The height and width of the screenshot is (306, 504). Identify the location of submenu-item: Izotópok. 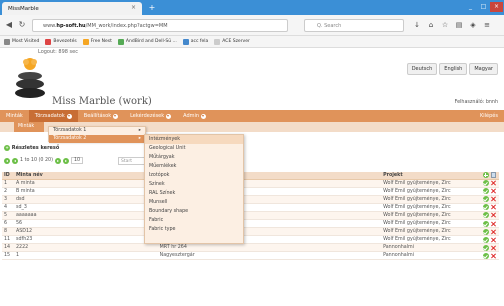
(194, 175).